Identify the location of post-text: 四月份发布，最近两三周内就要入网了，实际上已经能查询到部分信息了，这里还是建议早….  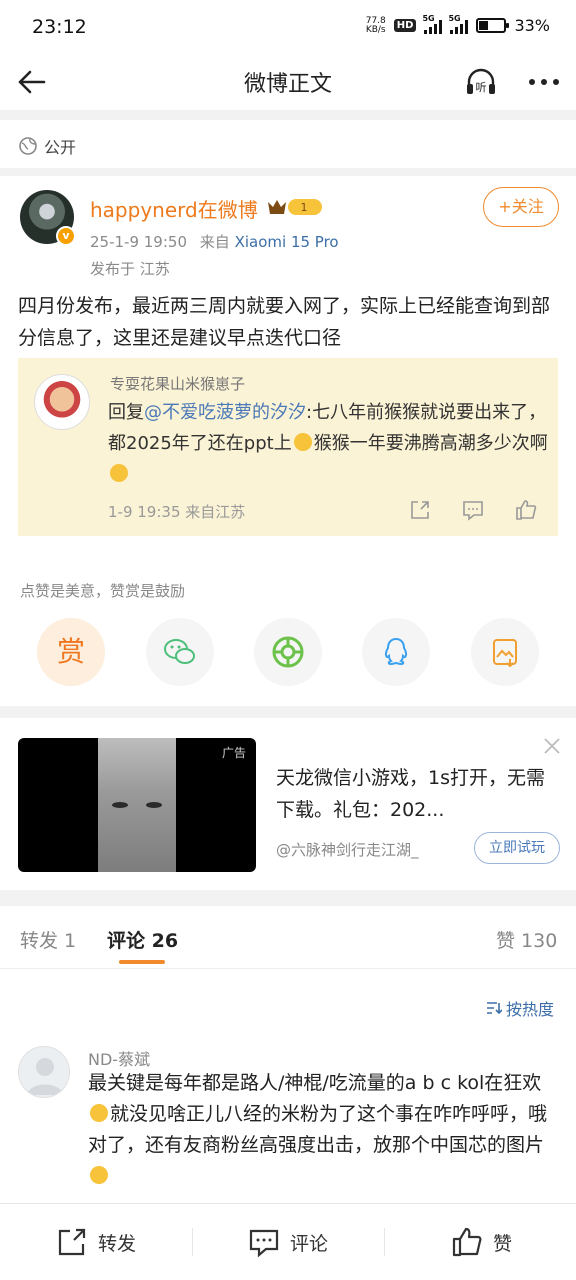
(284, 322).